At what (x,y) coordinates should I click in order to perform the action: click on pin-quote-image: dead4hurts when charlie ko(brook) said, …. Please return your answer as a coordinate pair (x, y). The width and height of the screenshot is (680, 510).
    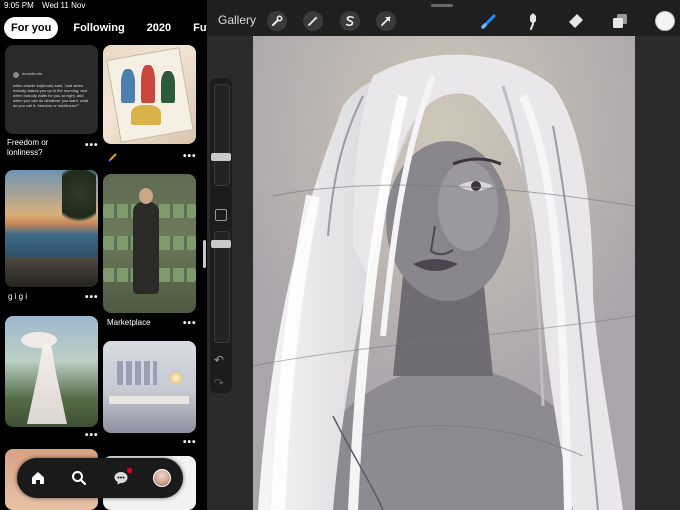
    Looking at the image, I should click on (51, 89).